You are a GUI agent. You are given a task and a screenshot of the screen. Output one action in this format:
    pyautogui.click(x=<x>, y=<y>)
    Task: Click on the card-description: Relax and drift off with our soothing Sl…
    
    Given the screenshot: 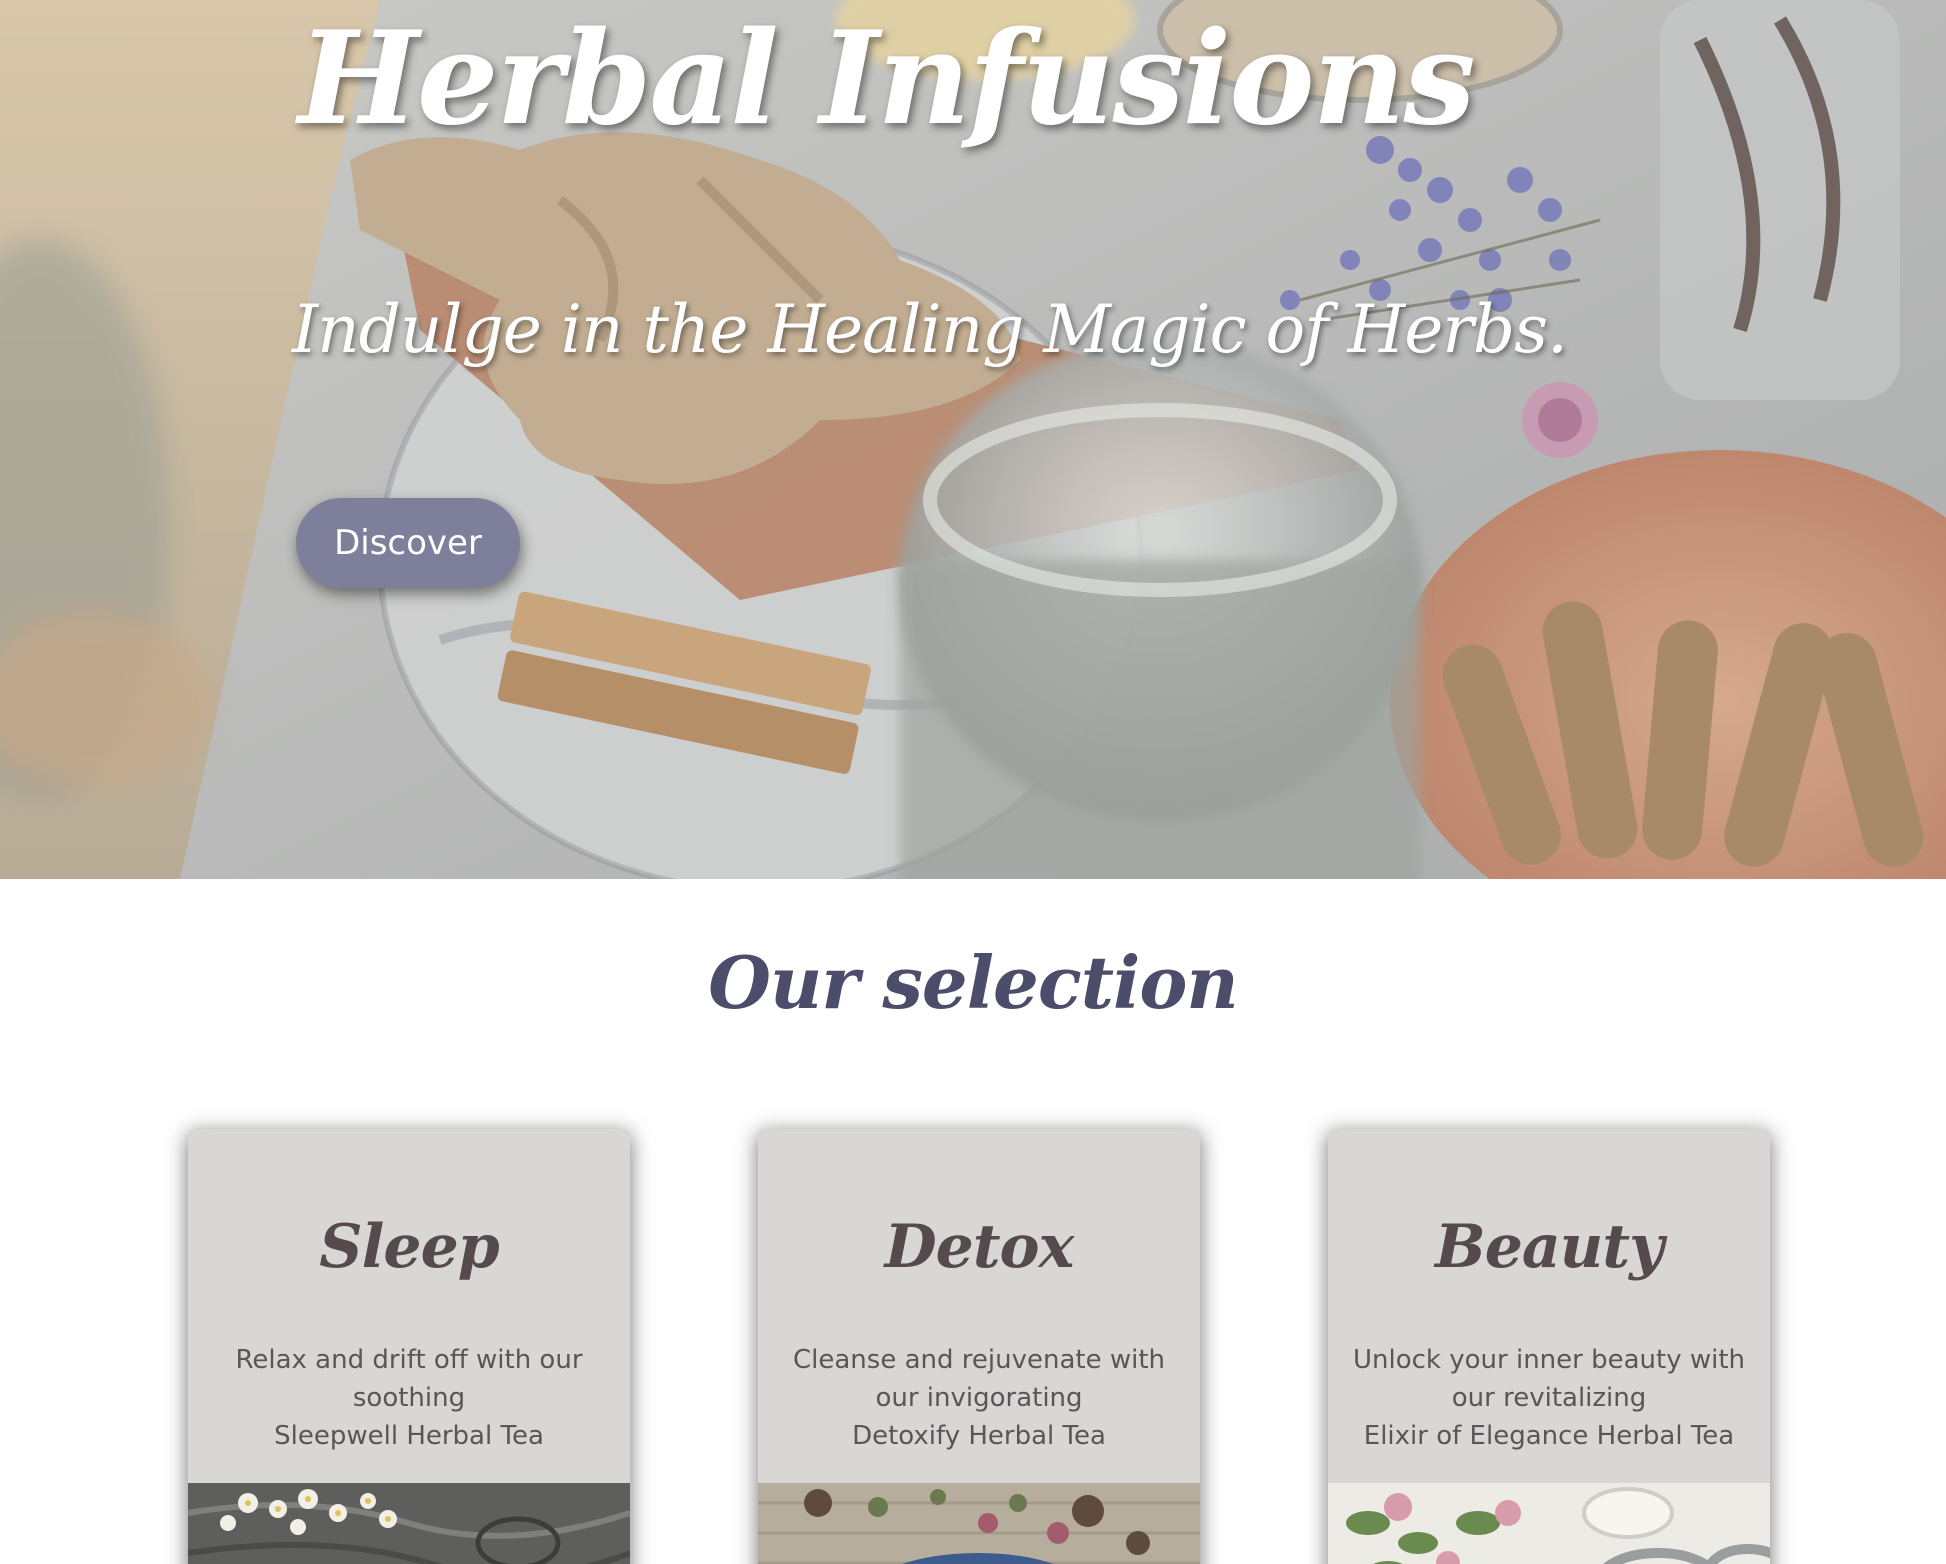 What is the action you would take?
    pyautogui.click(x=409, y=1398)
    